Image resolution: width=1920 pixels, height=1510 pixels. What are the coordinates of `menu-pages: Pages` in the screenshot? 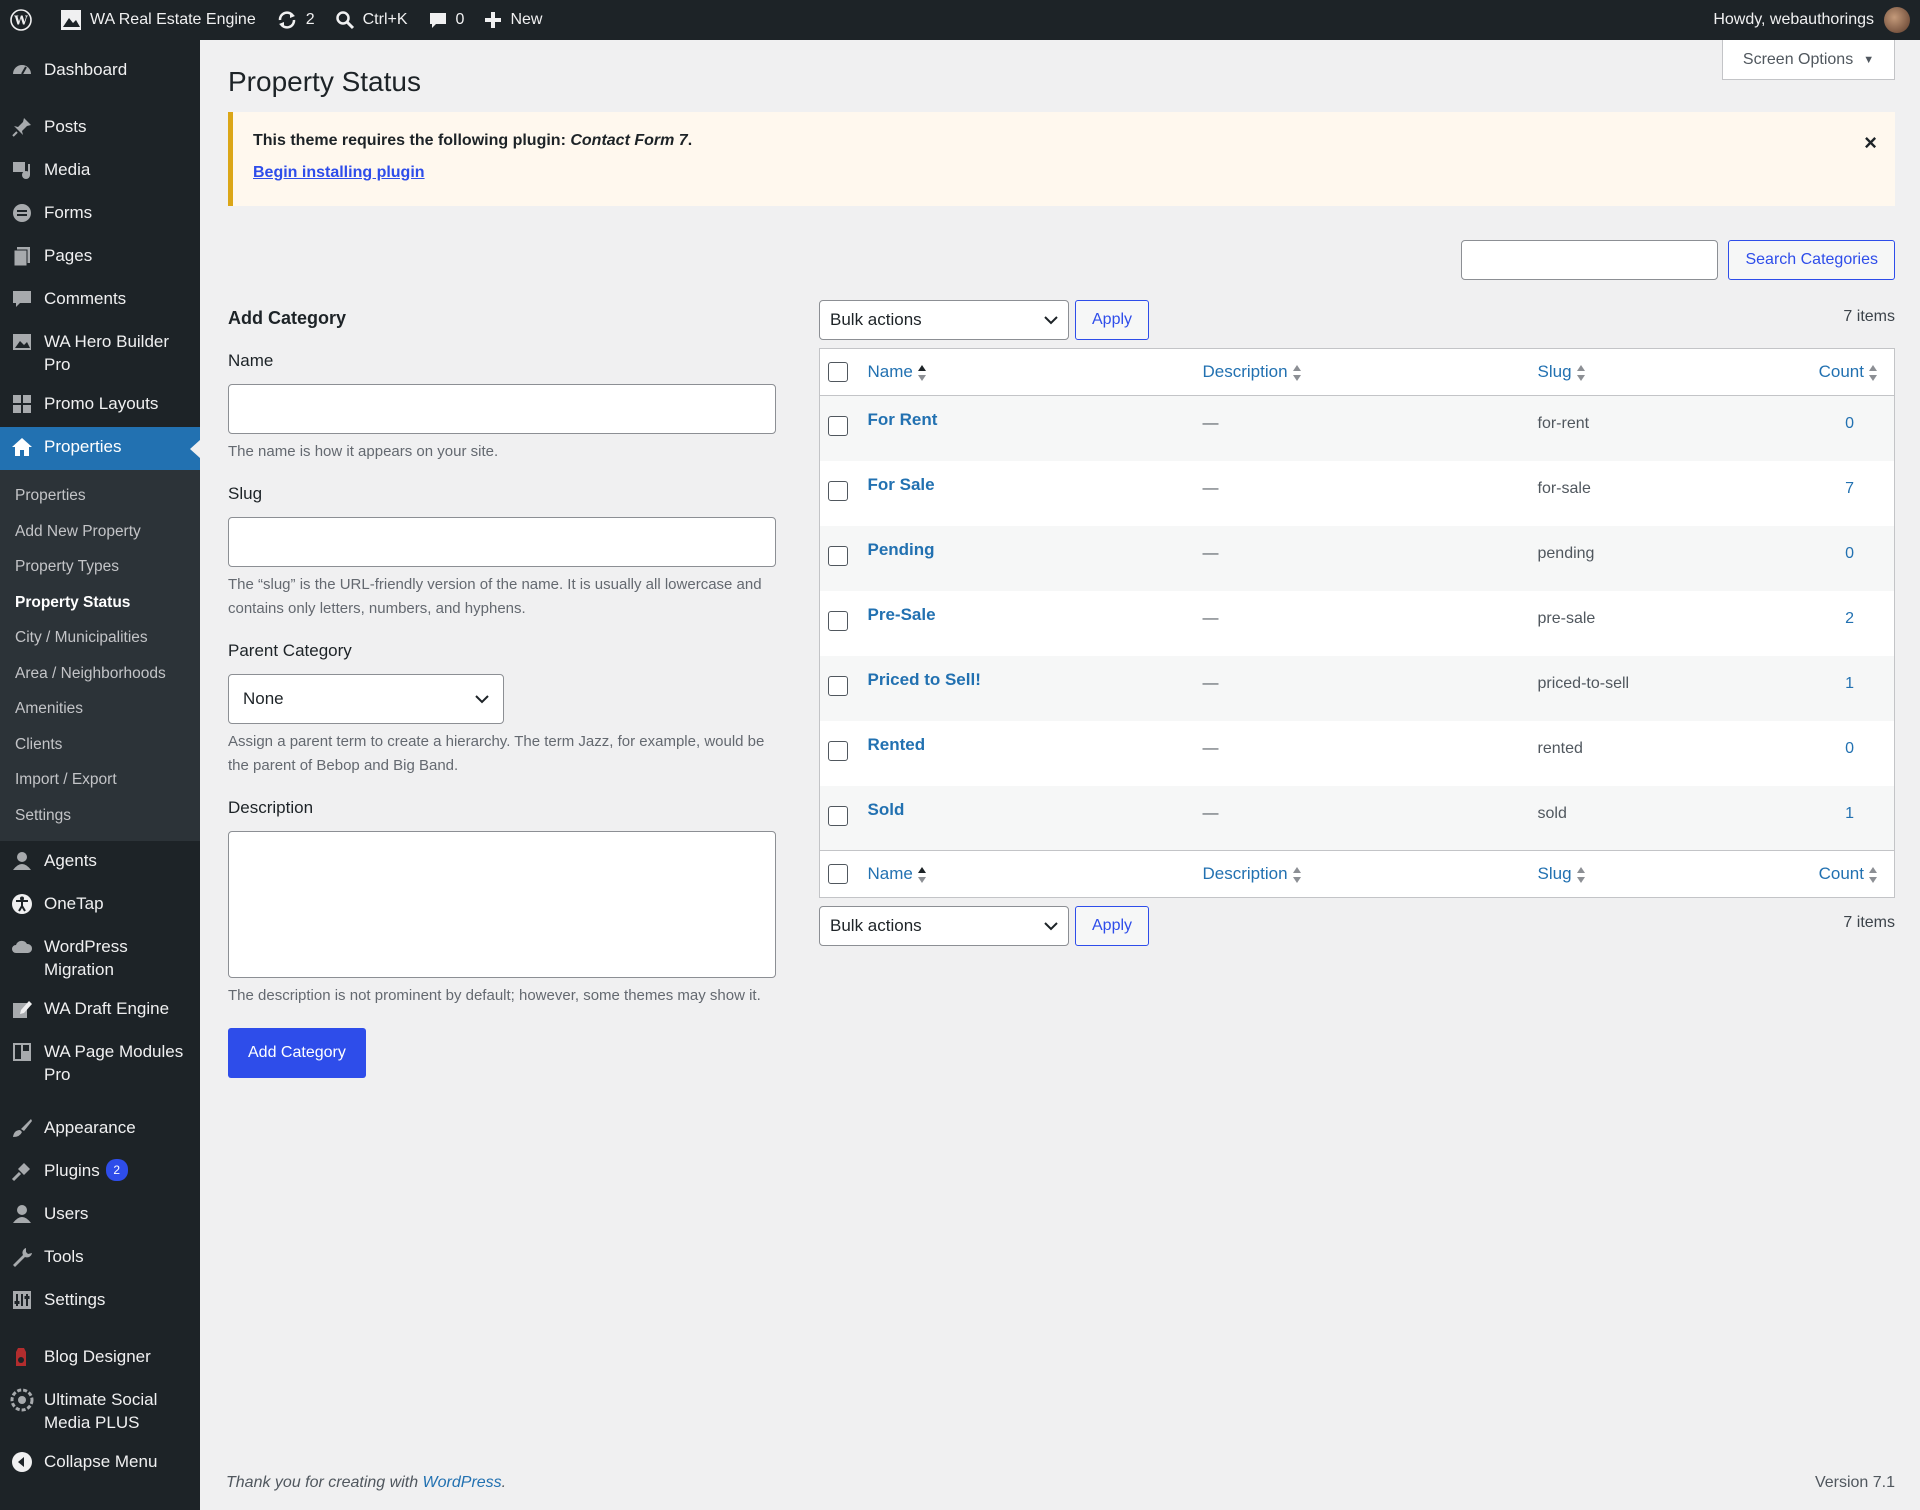 It's located at (100, 257).